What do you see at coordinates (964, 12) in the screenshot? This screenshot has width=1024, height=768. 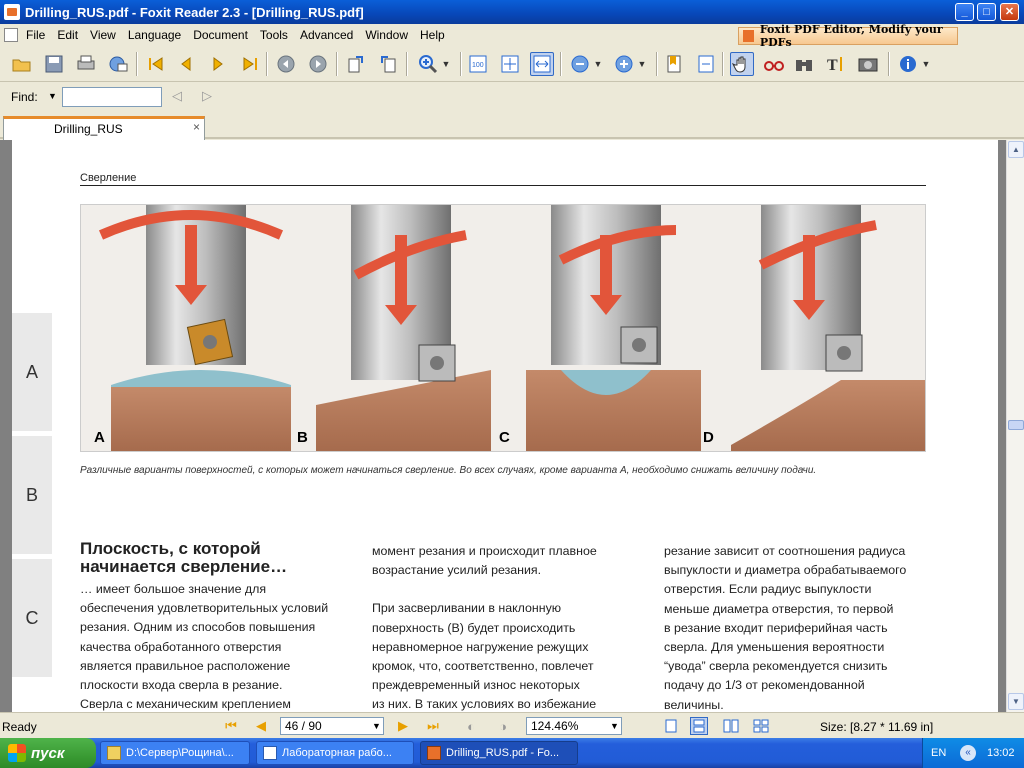 I see `minimize-button: _` at bounding box center [964, 12].